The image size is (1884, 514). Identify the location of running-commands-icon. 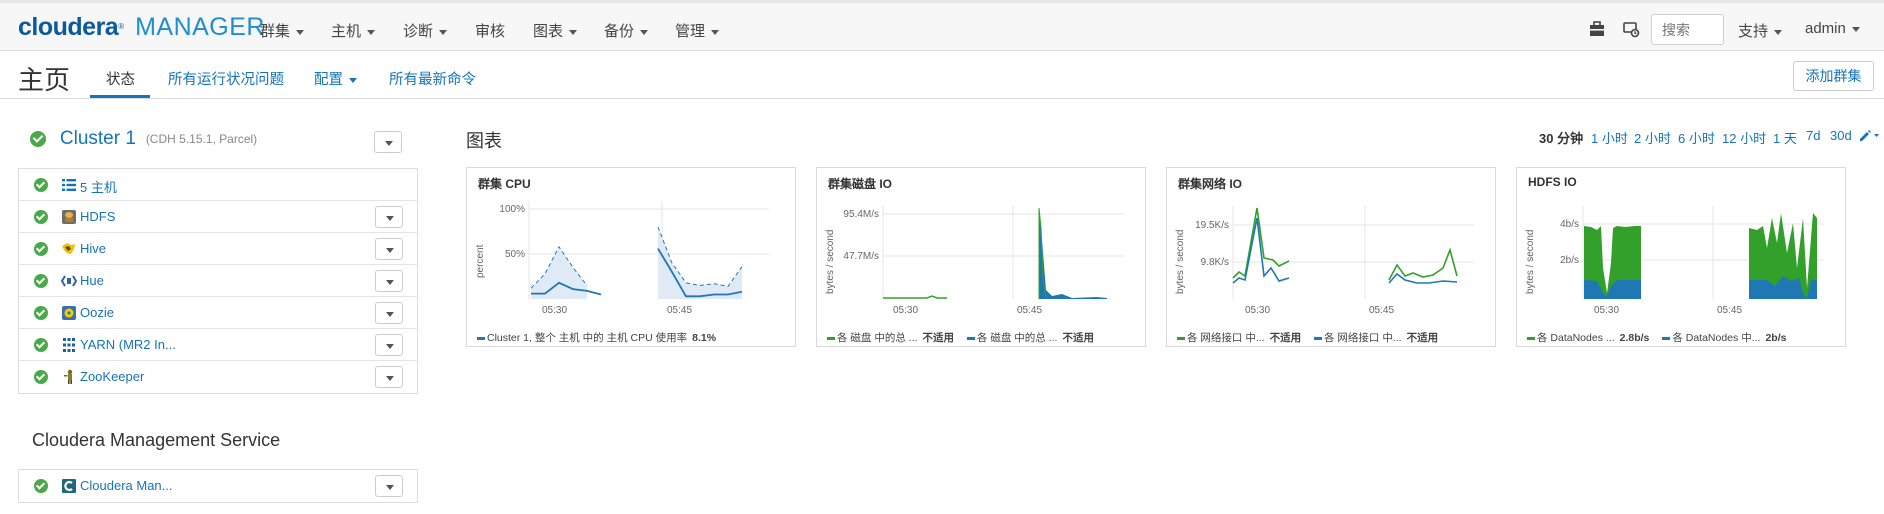
(1631, 29).